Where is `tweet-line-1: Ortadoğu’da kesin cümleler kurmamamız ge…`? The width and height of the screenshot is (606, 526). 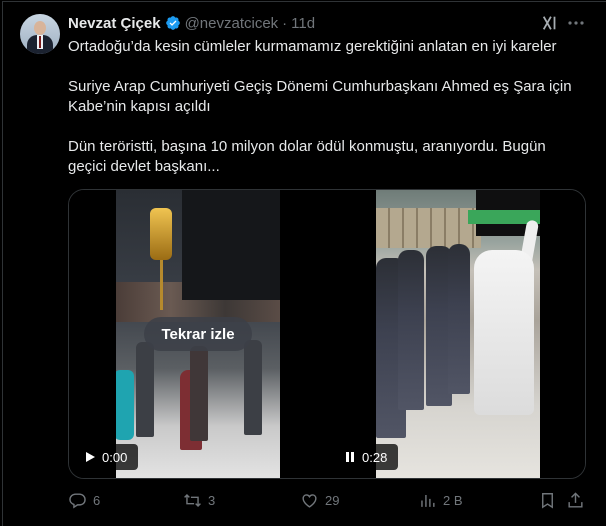
tweet-line-1: Ortadoğu’da kesin cümleler kurmamamız ge… is located at coordinates (312, 46).